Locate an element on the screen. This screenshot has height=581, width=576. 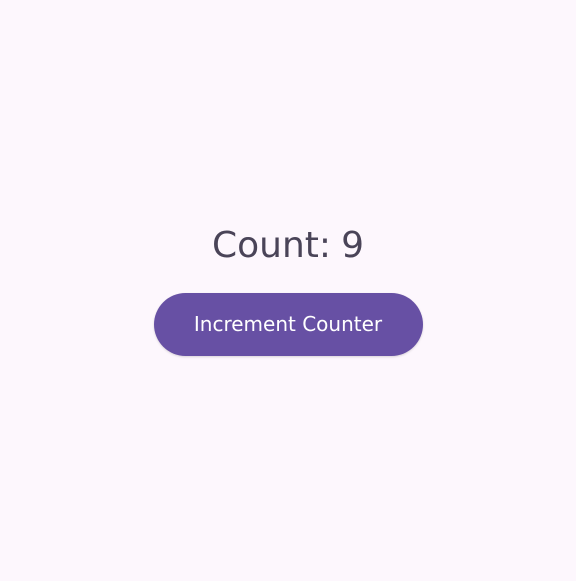
increment-counter-button: Increment Counter is located at coordinates (288, 324).